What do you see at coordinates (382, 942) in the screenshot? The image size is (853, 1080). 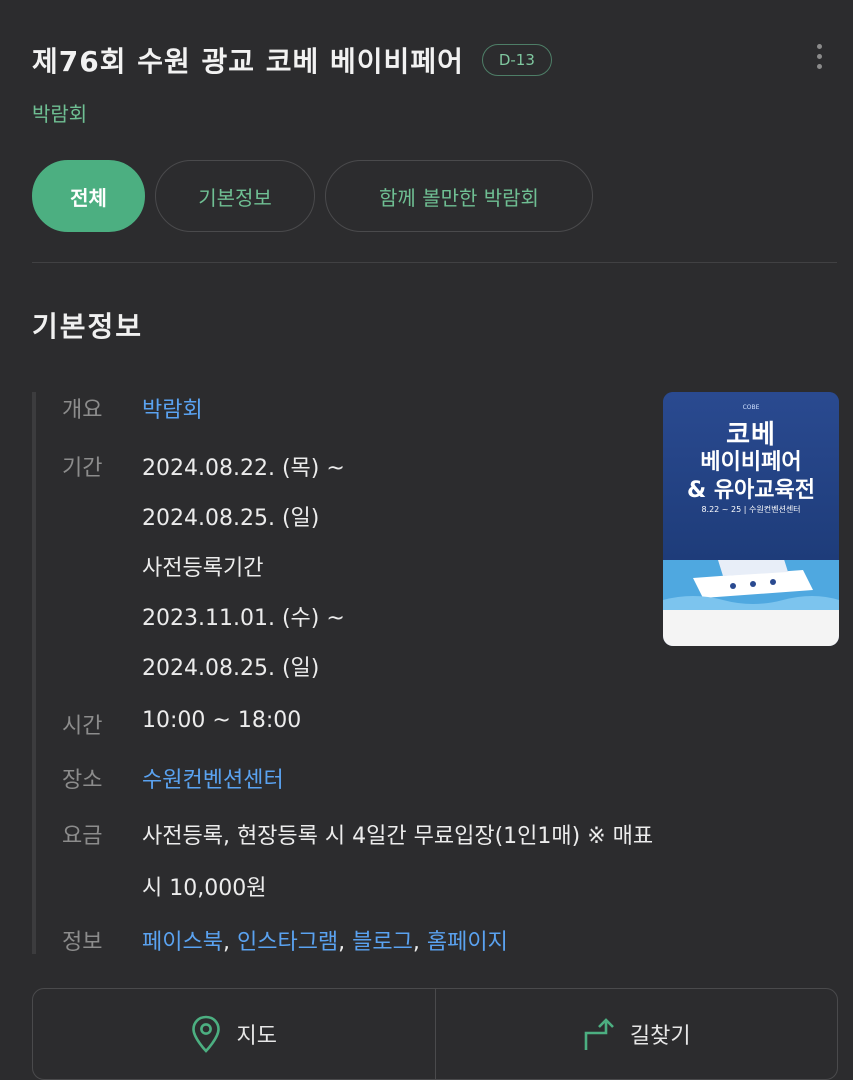 I see `blog-link: 블로그` at bounding box center [382, 942].